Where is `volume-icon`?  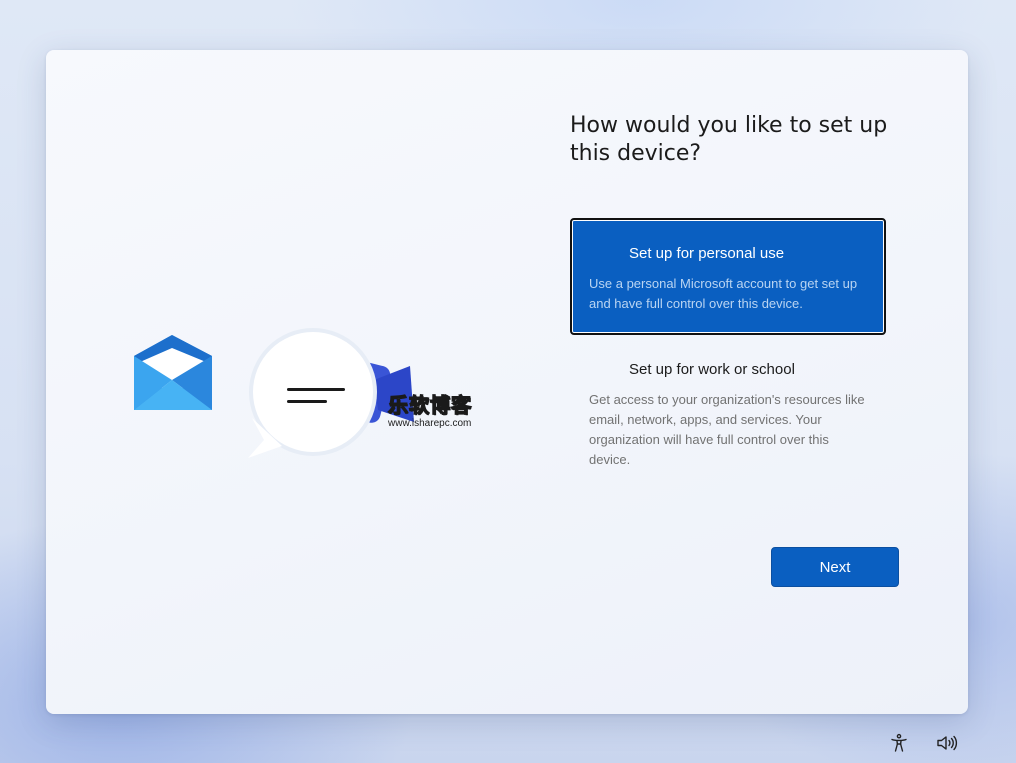
volume-icon is located at coordinates (947, 743).